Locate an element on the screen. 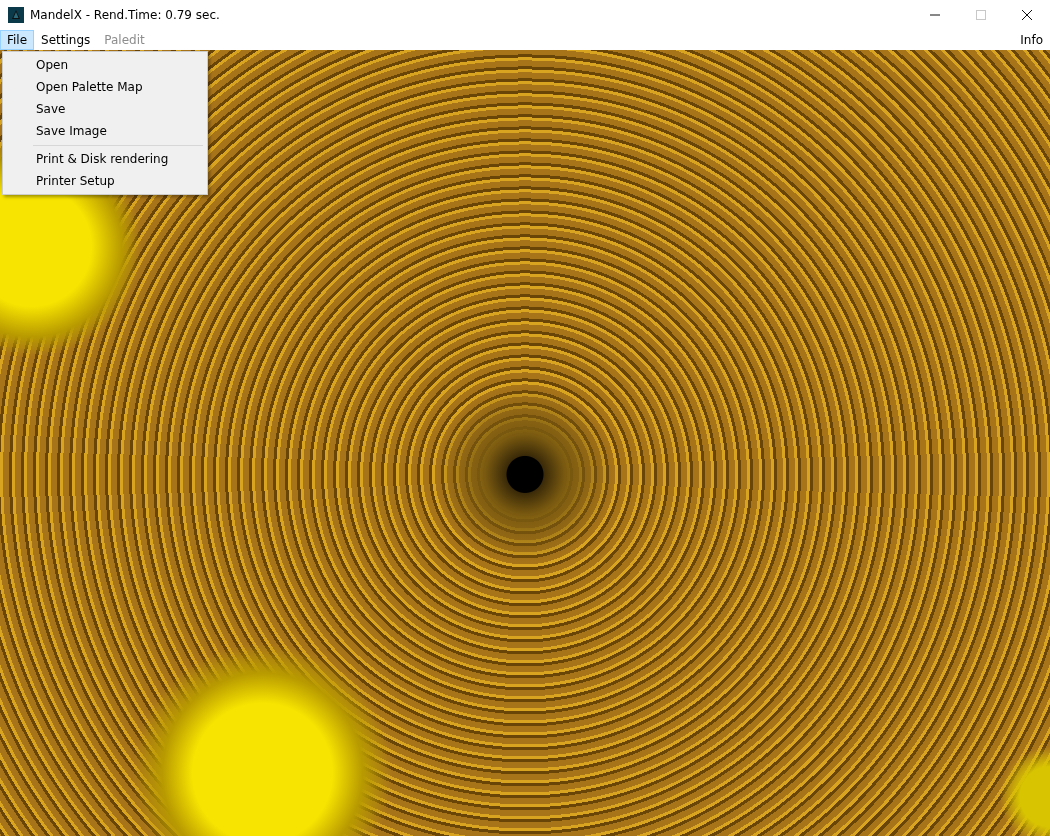  menu-option: Printer Setup is located at coordinates (105, 181).